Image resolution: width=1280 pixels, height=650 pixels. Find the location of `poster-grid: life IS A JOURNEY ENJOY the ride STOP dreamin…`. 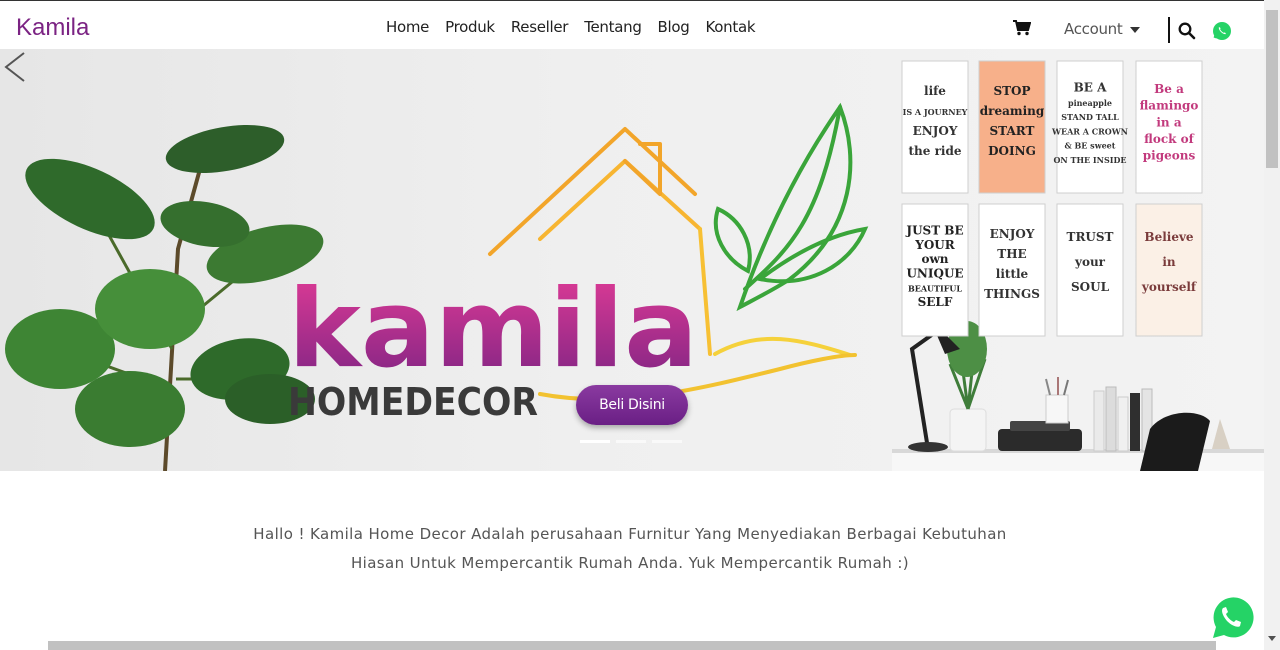

poster-grid: life IS A JOURNEY ENJOY the ride STOP dreamin… is located at coordinates (1052, 198).